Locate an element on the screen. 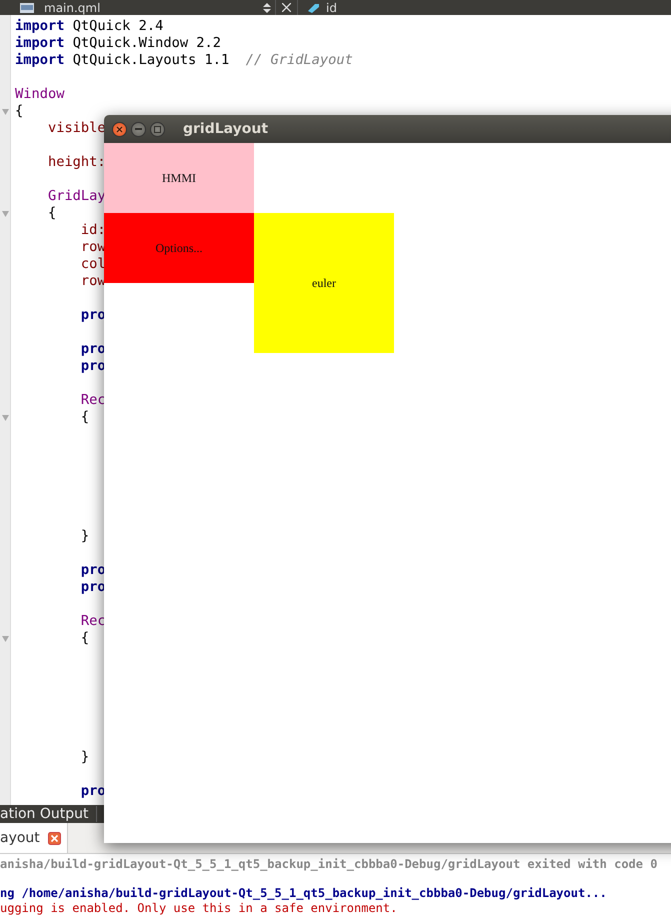 This screenshot has width=671, height=915. code-line: import QtQuick.Window 2.2 is located at coordinates (118, 43).